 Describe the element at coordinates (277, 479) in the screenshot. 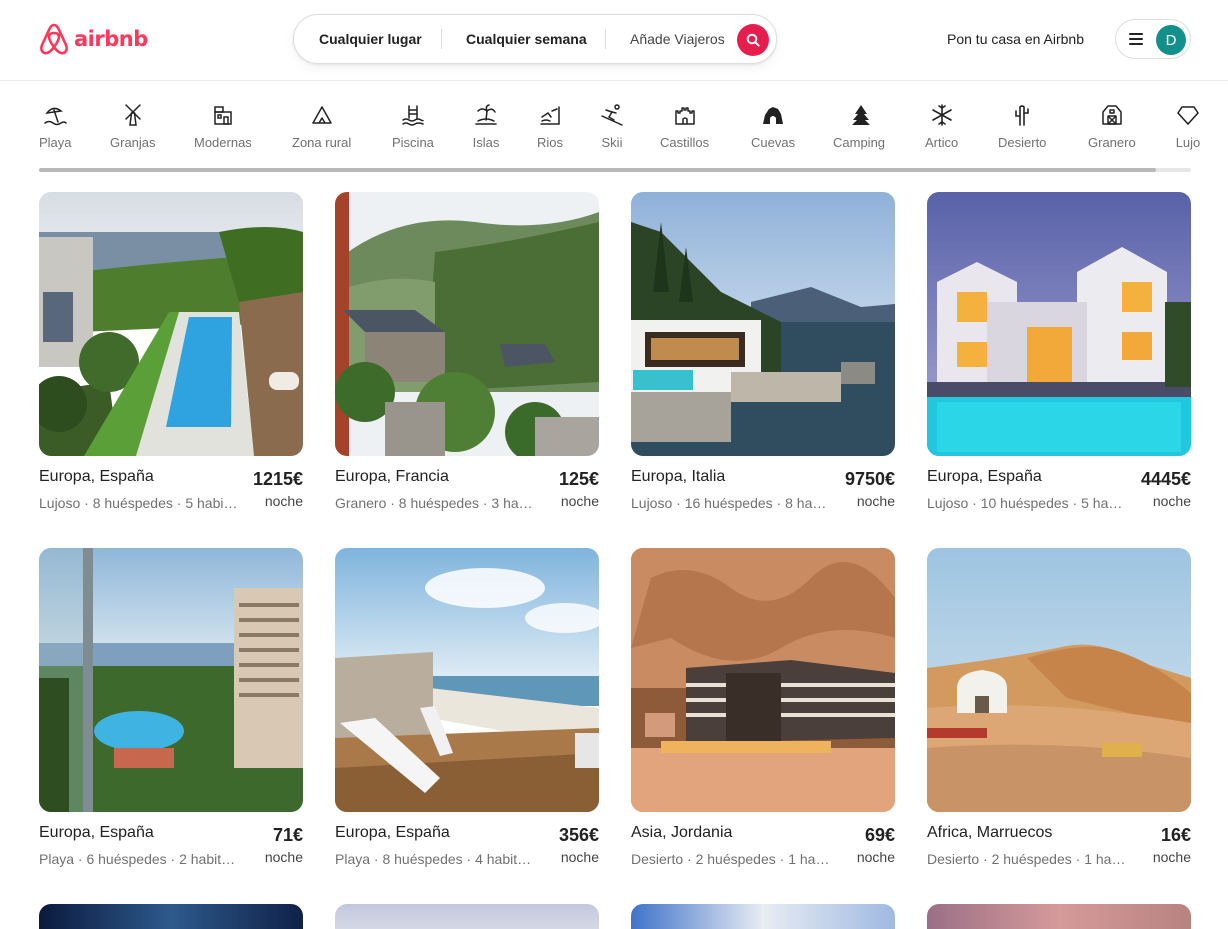

I see `listing-price: 1215€` at that location.